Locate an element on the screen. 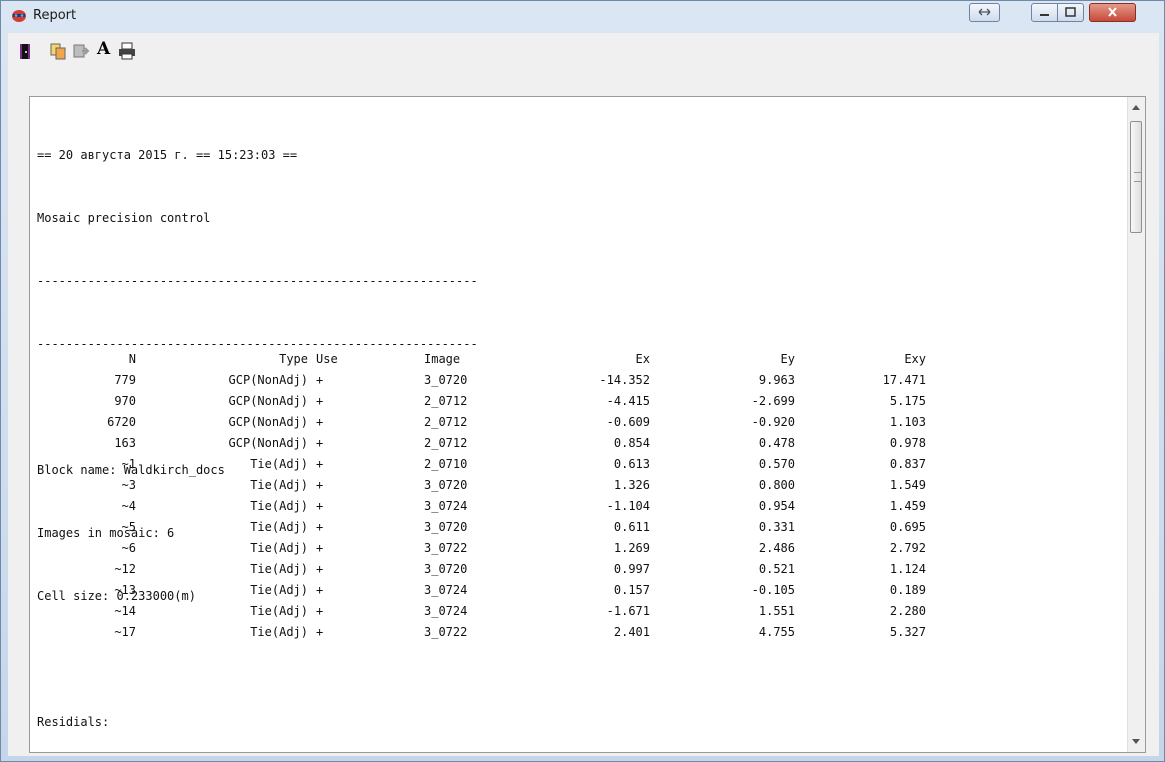 This screenshot has height=762, width=1165. table-cell: ~13 is located at coordinates (125, 590).